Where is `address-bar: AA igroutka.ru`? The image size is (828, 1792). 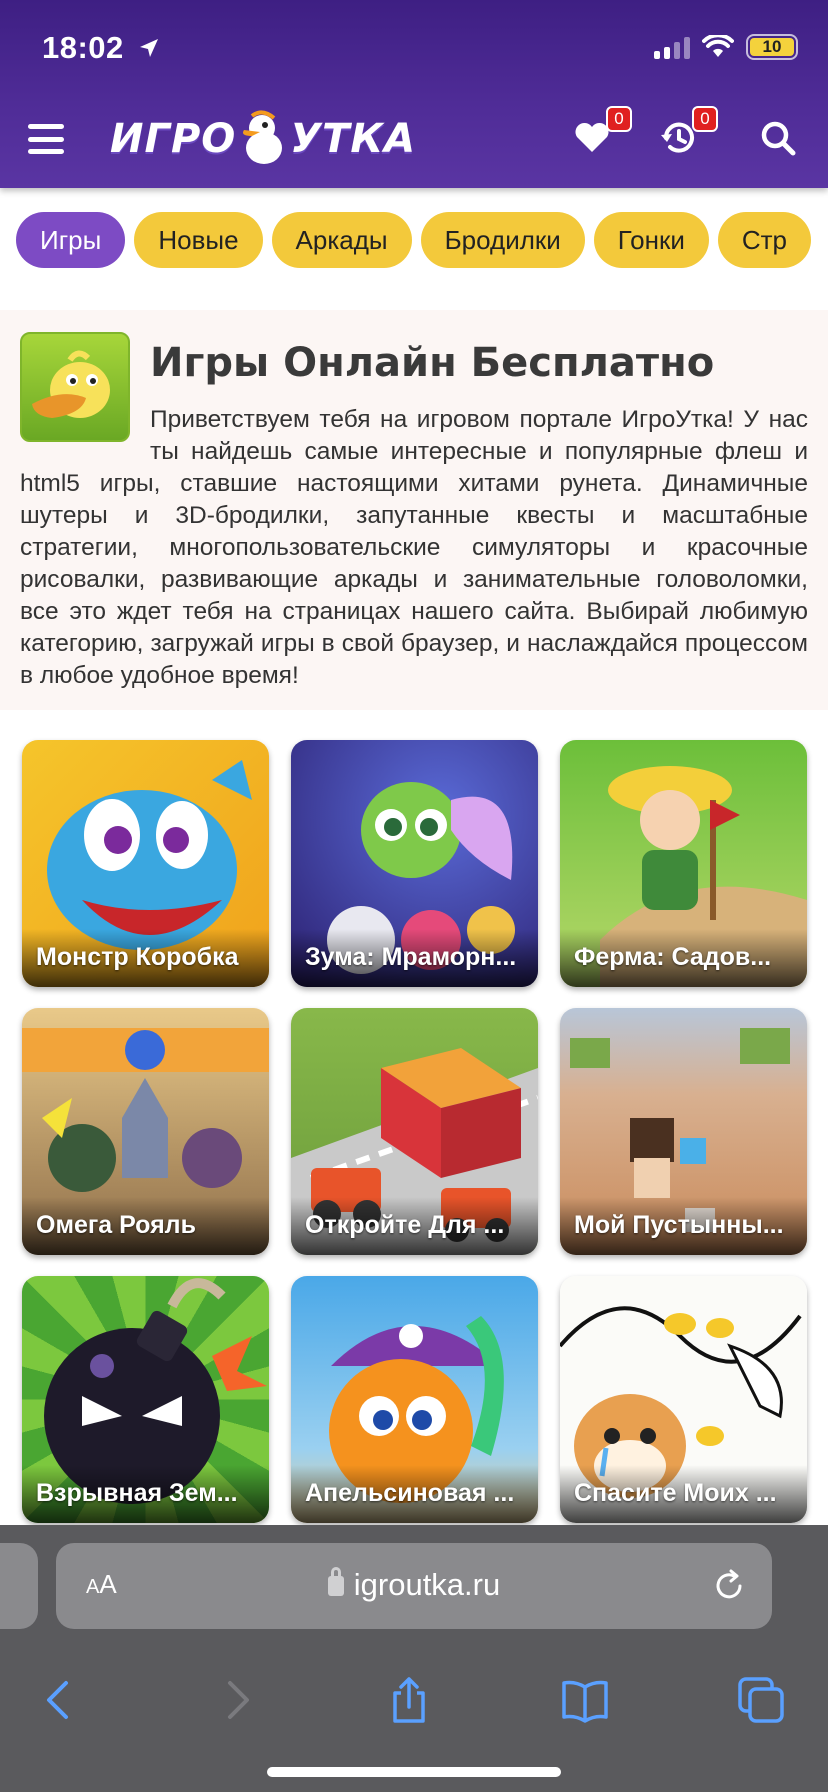
address-bar: AA igroutka.ru is located at coordinates (414, 1586).